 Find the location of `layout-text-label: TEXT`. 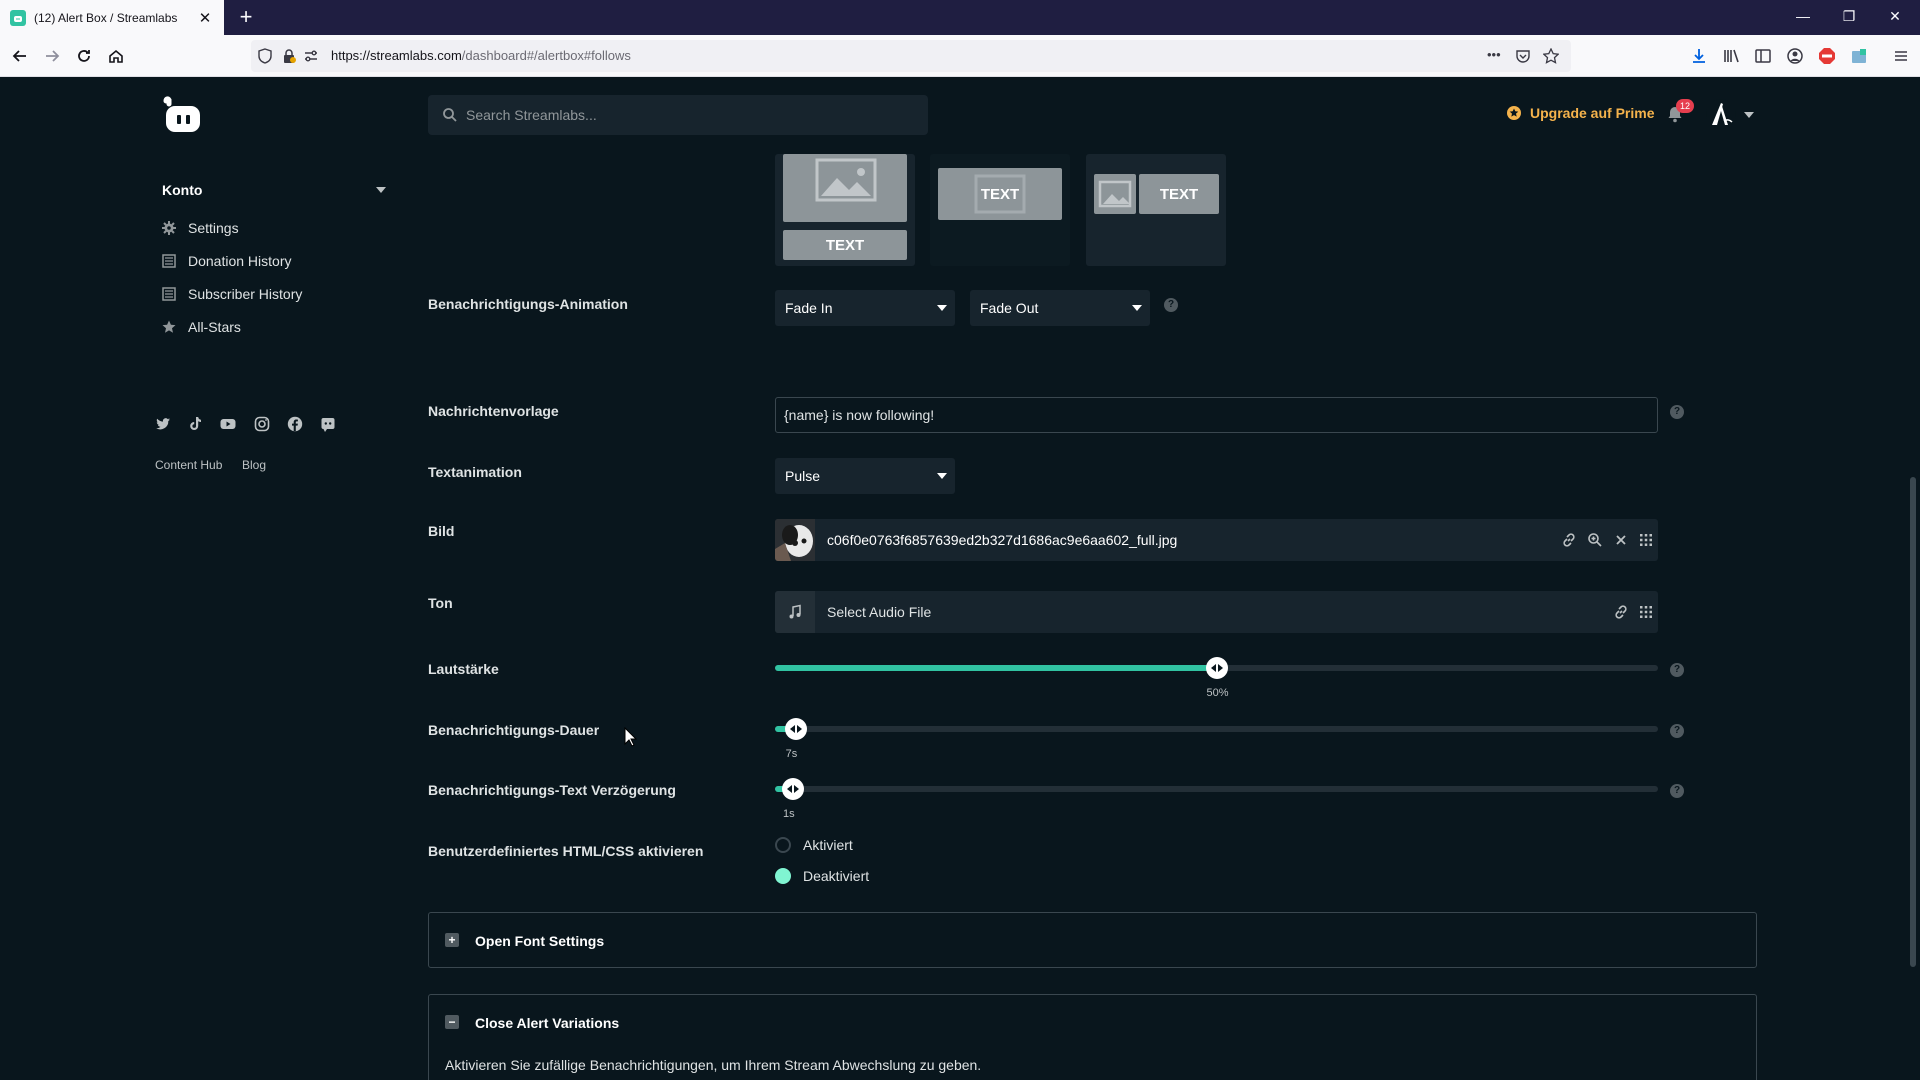

layout-text-label: TEXT is located at coordinates (1179, 194).